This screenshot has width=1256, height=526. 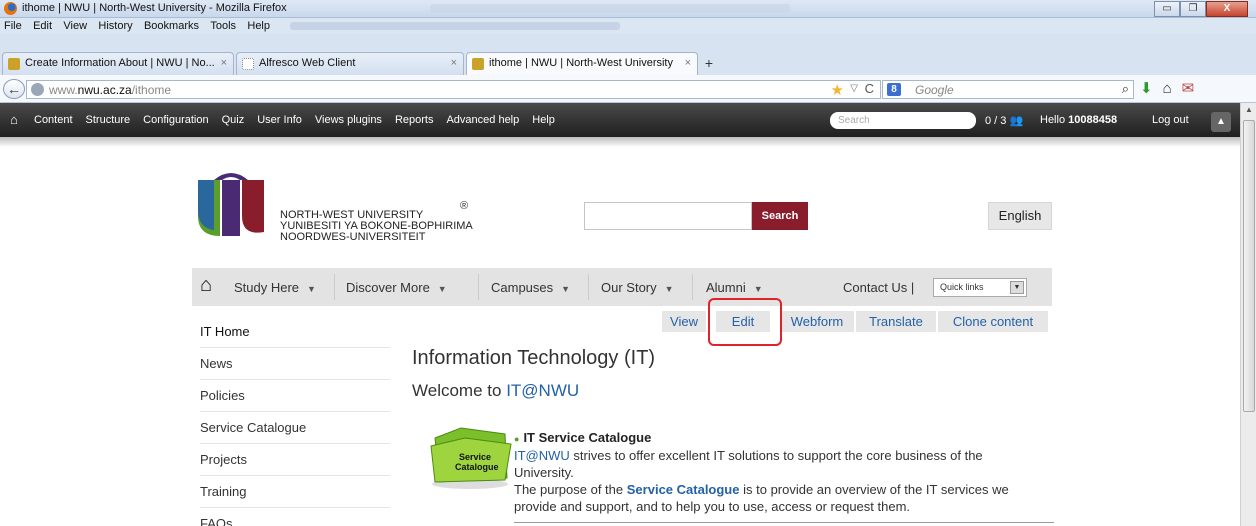 I want to click on url-dropdown-icon: ▽, so click(x=854, y=88).